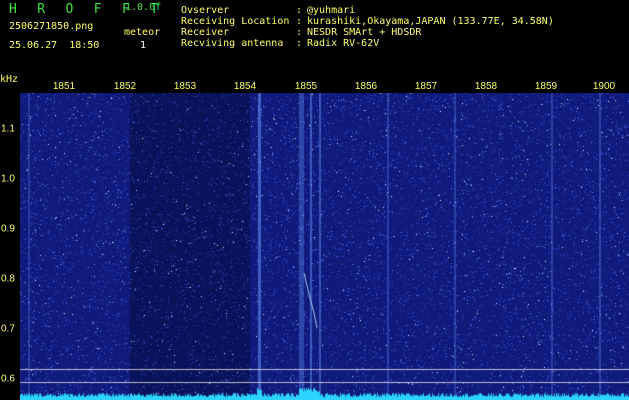 This screenshot has height=400, width=629. I want to click on receiver-colon: :, so click(299, 32).